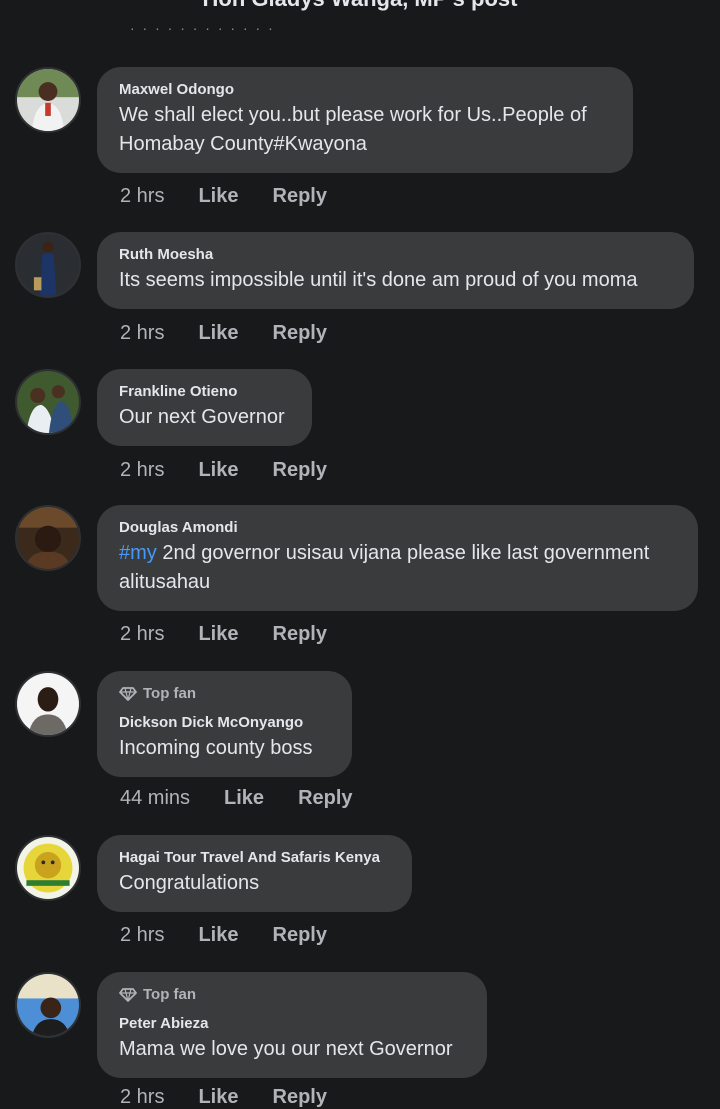 This screenshot has height=1109, width=720. Describe the element at coordinates (254, 858) in the screenshot. I see `commenter-name: Hagai Tour Travel And Safaris Kenya` at that location.